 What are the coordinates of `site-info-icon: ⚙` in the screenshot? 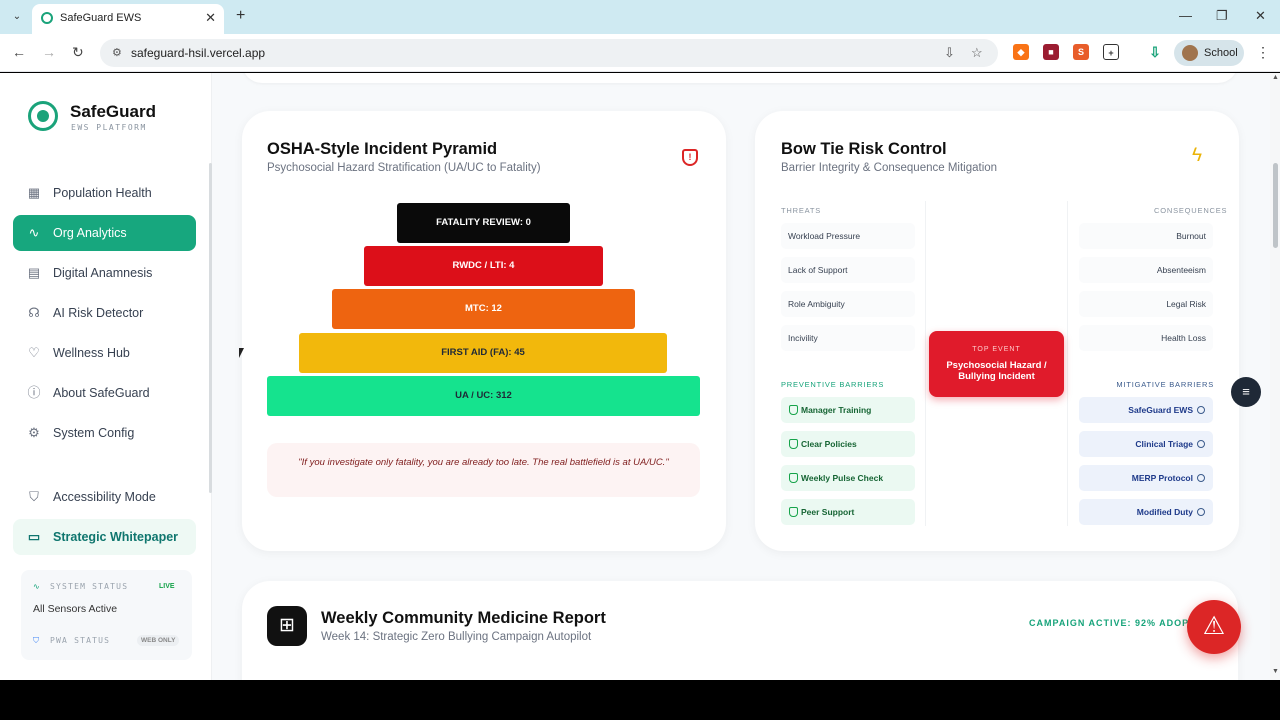 It's located at (117, 52).